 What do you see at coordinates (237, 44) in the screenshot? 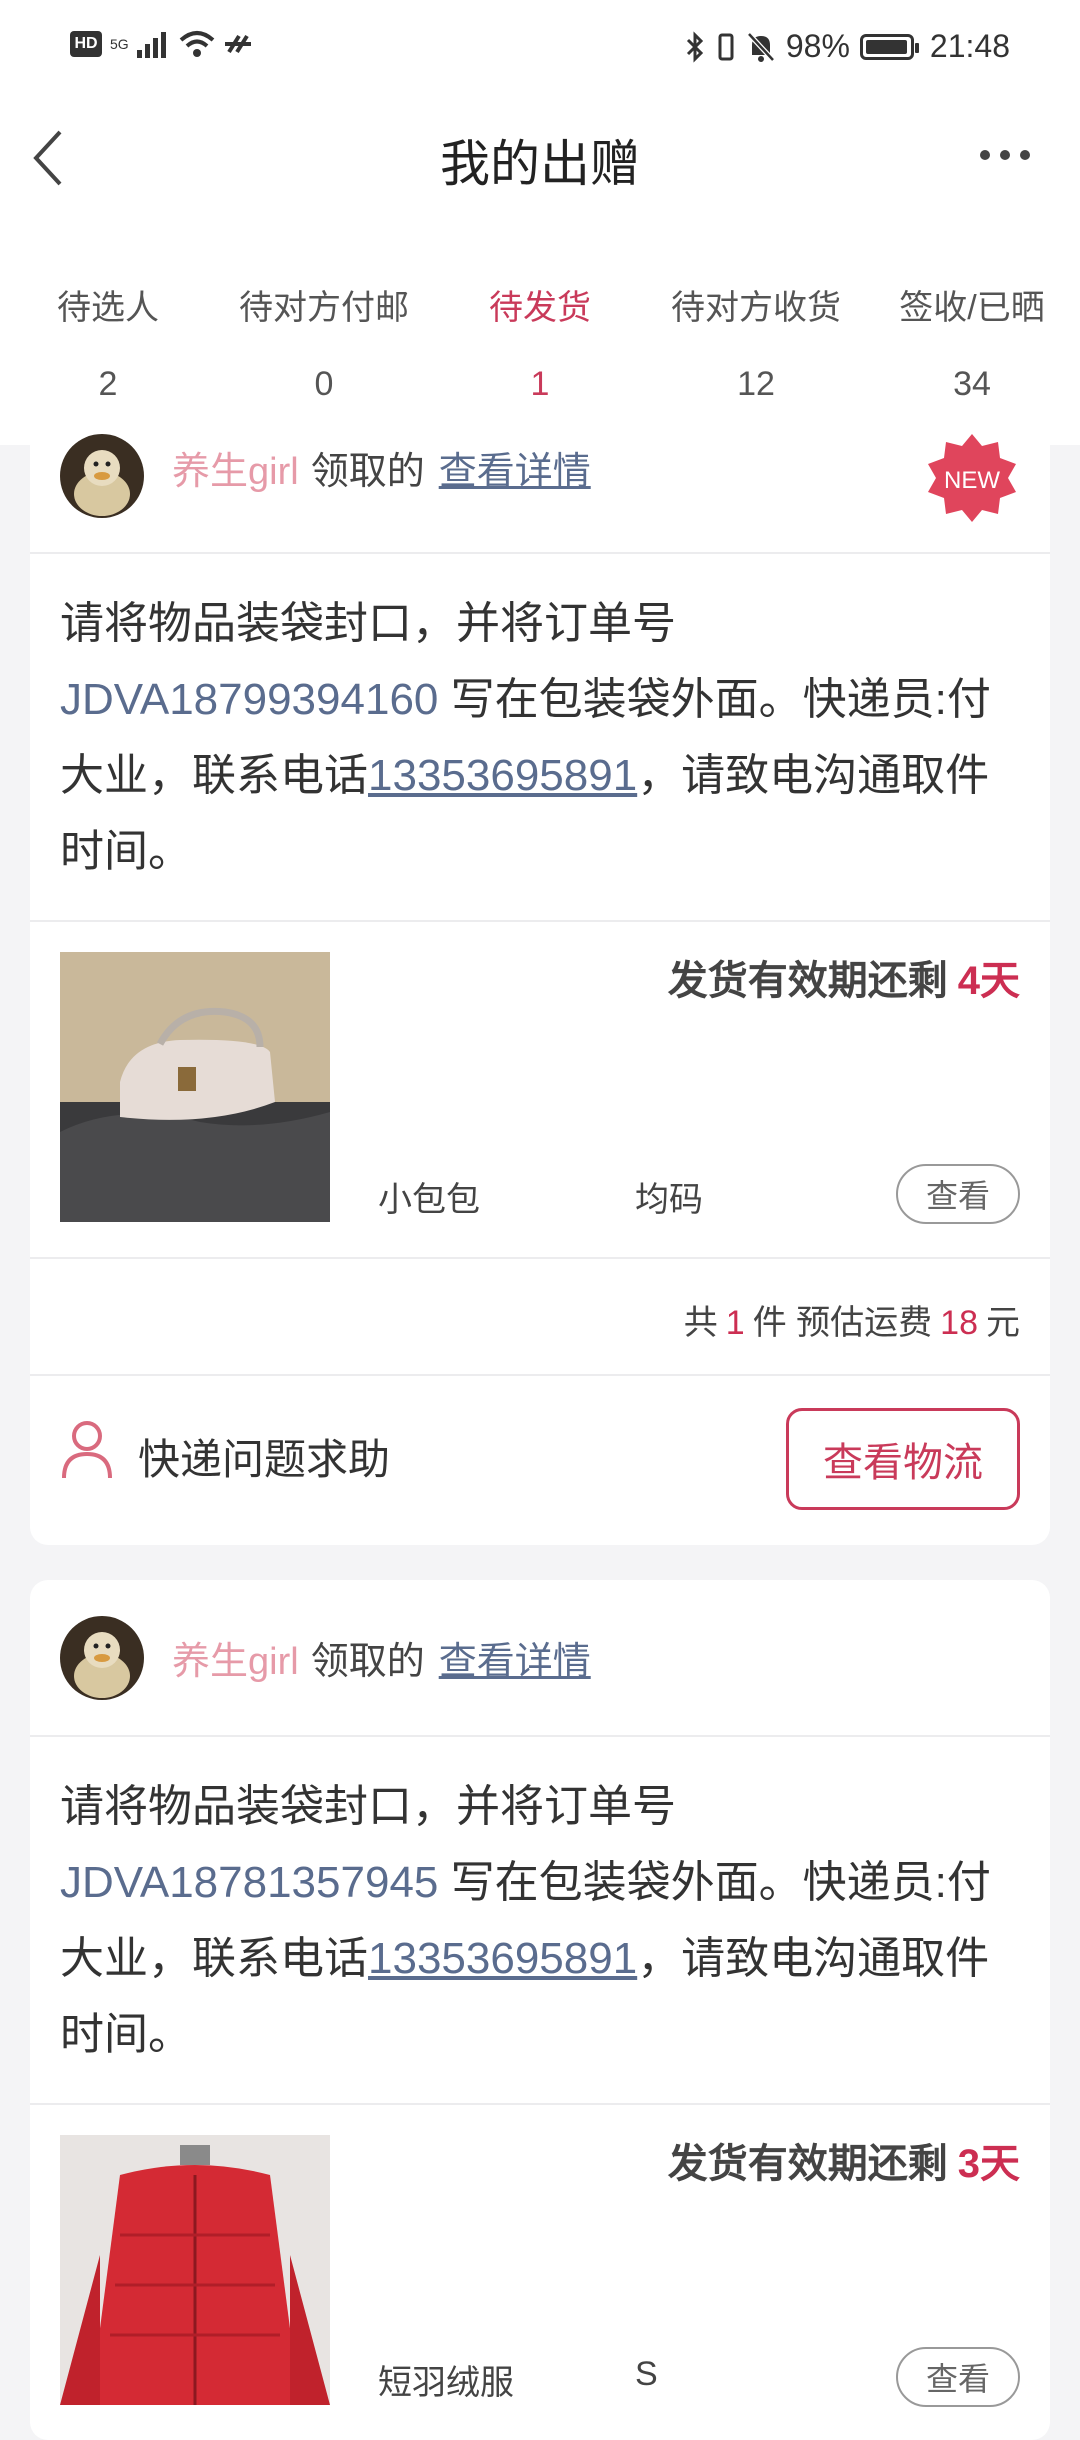
I see `link-icon` at bounding box center [237, 44].